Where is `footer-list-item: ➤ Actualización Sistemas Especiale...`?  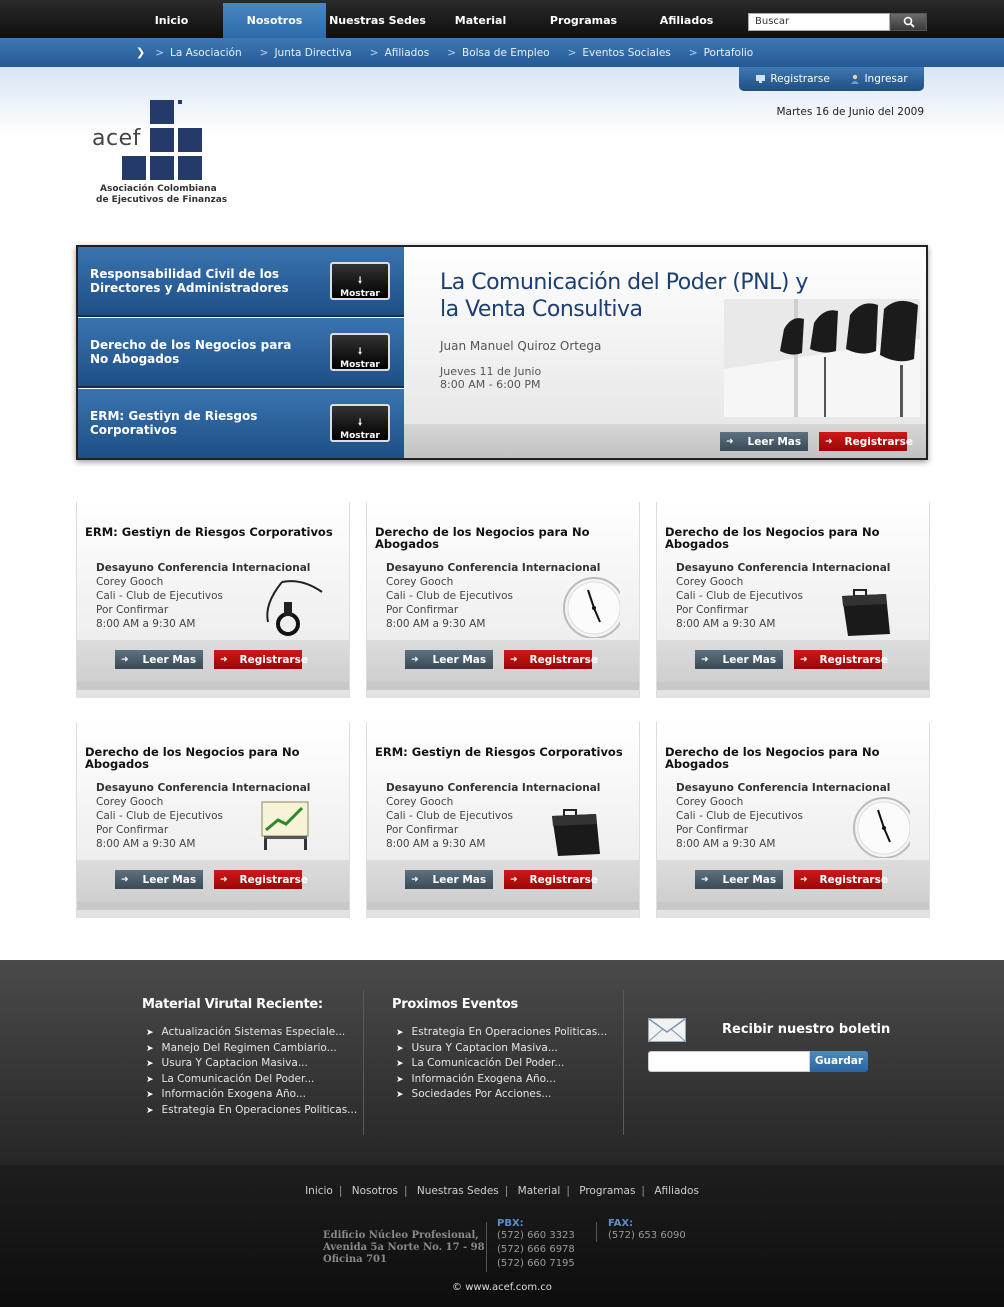 footer-list-item: ➤ Actualización Sistemas Especiale... is located at coordinates (245, 1032).